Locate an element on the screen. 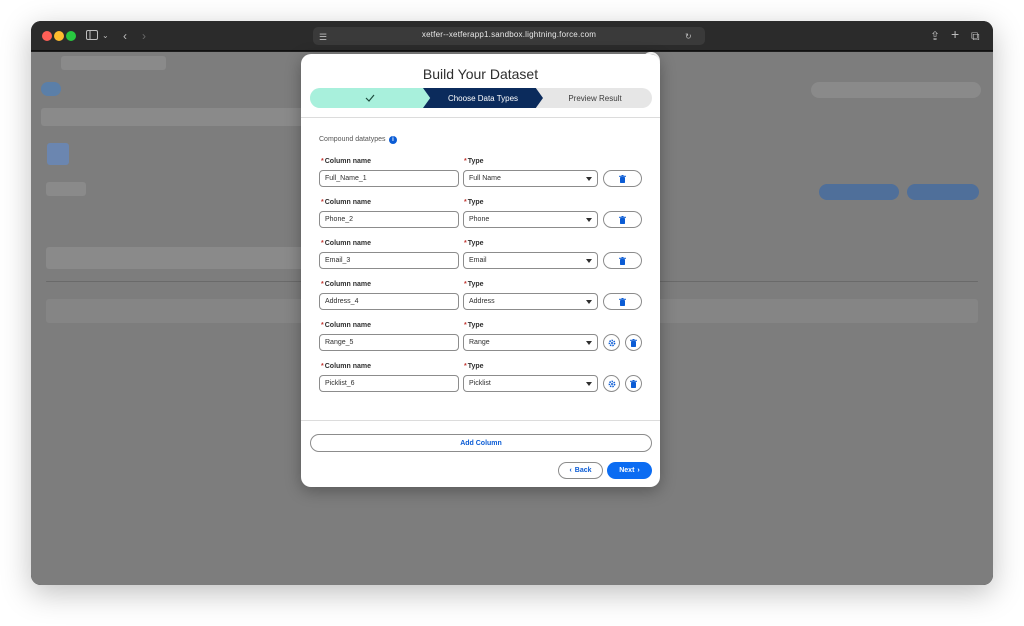  type-select: Address is located at coordinates (530, 301).